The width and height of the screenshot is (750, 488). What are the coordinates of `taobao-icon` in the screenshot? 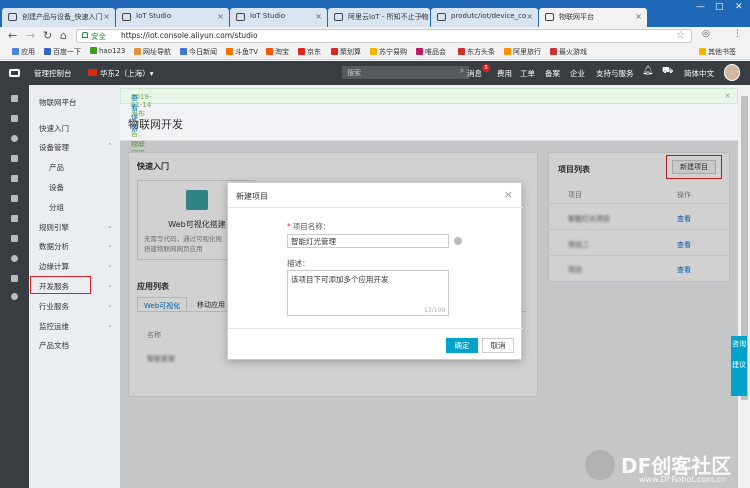 It's located at (269, 51).